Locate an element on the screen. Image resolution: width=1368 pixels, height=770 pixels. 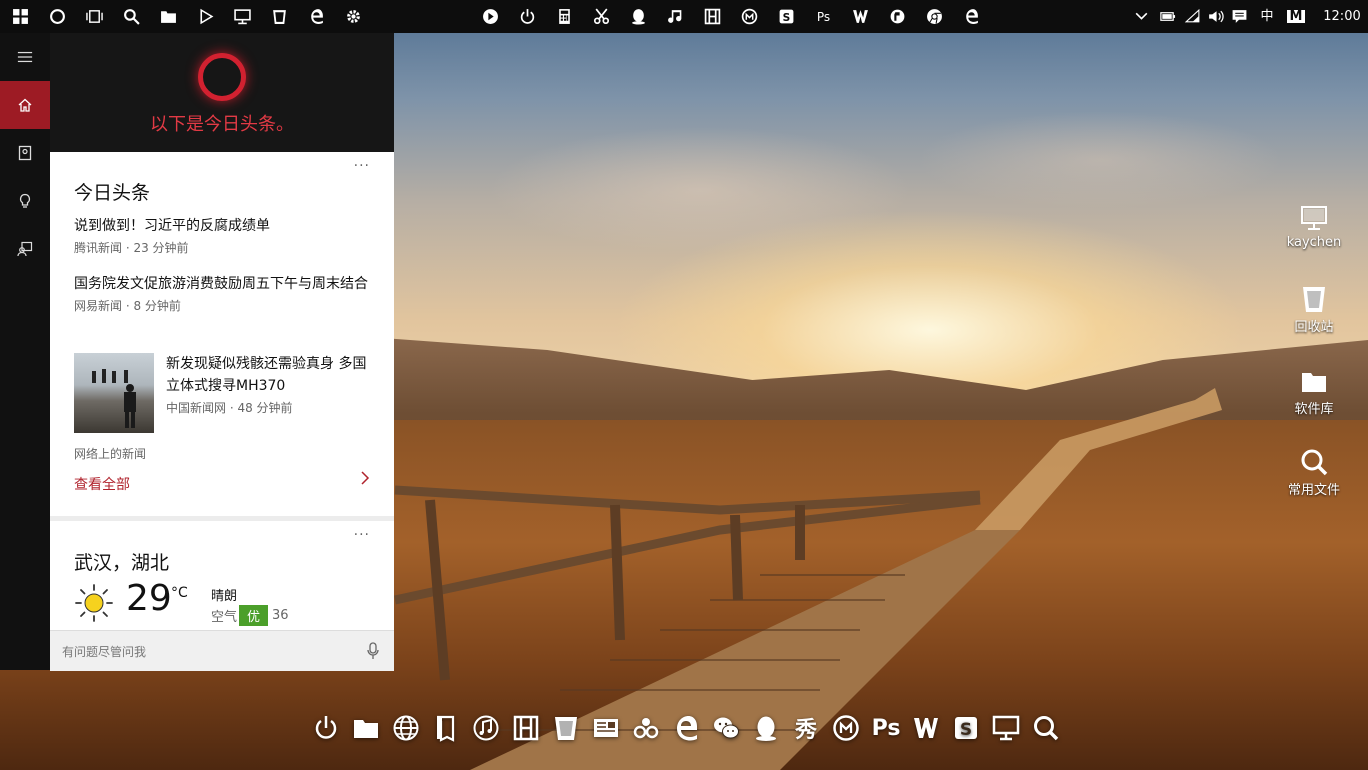
dock-search is located at coordinates (1046, 728).